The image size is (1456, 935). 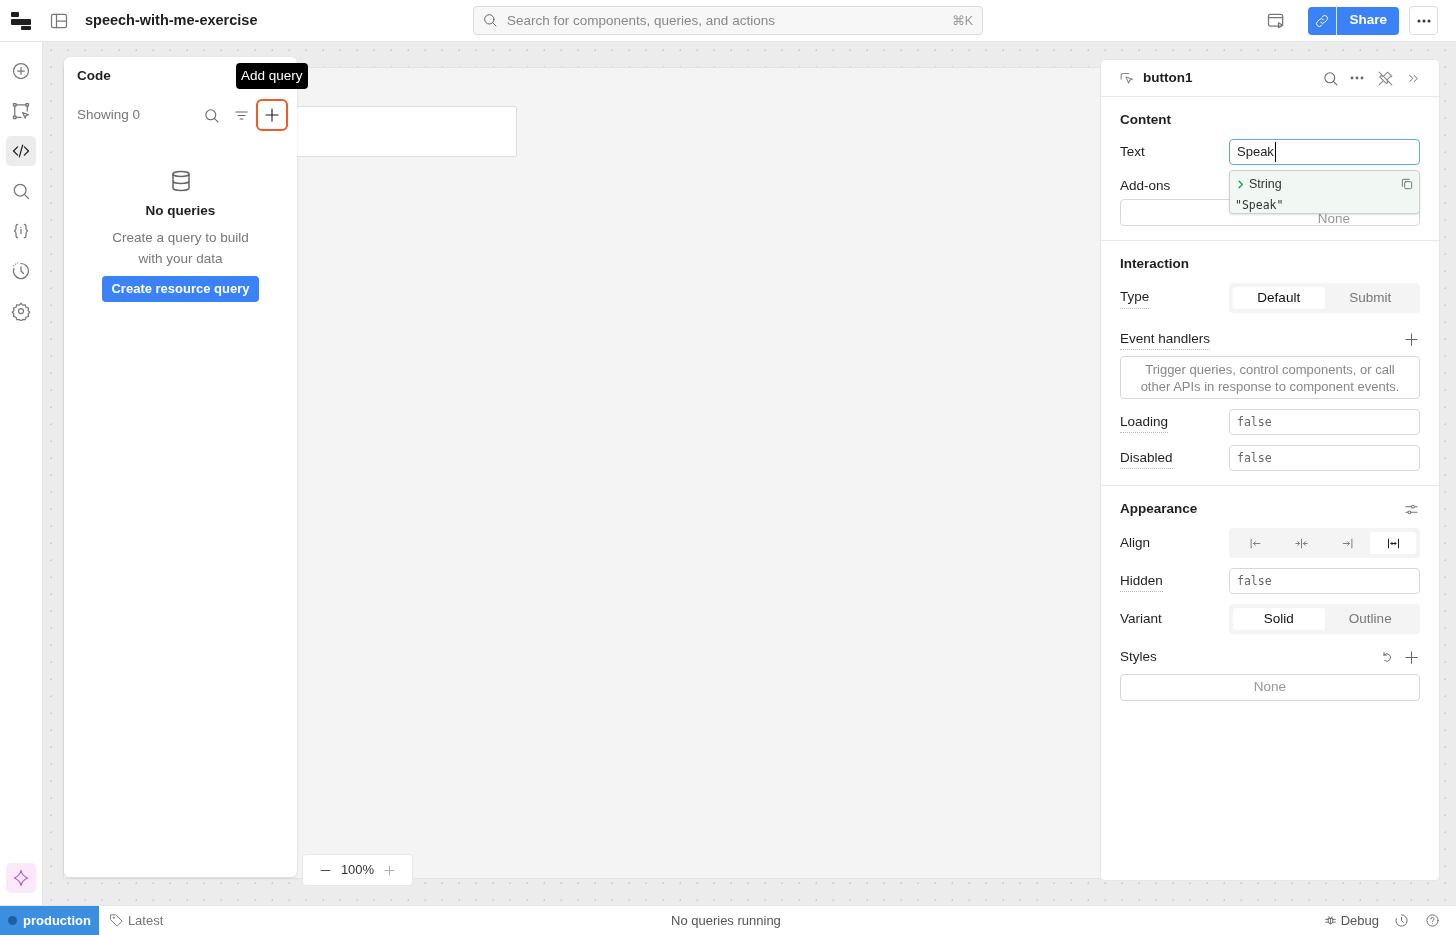 I want to click on section-title: Content, so click(x=1145, y=119).